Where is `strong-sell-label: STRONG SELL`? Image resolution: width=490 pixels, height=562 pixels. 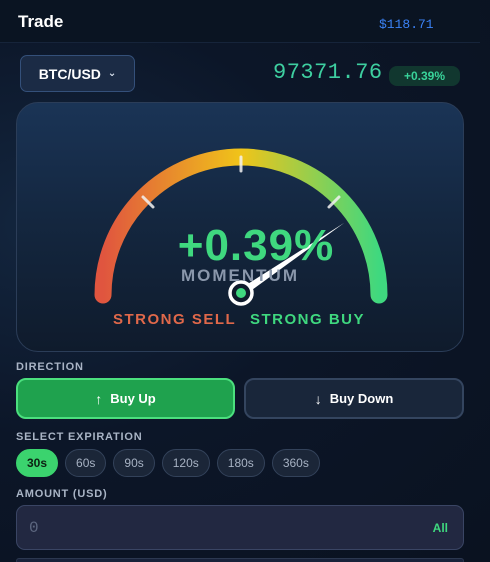 strong-sell-label: STRONG SELL is located at coordinates (175, 319).